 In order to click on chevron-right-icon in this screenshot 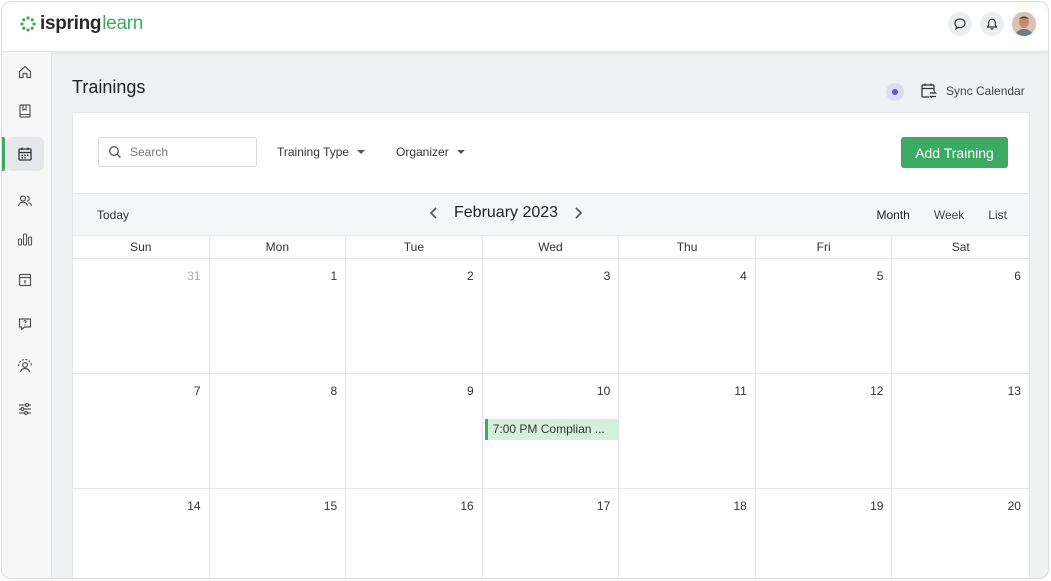, I will do `click(578, 213)`.